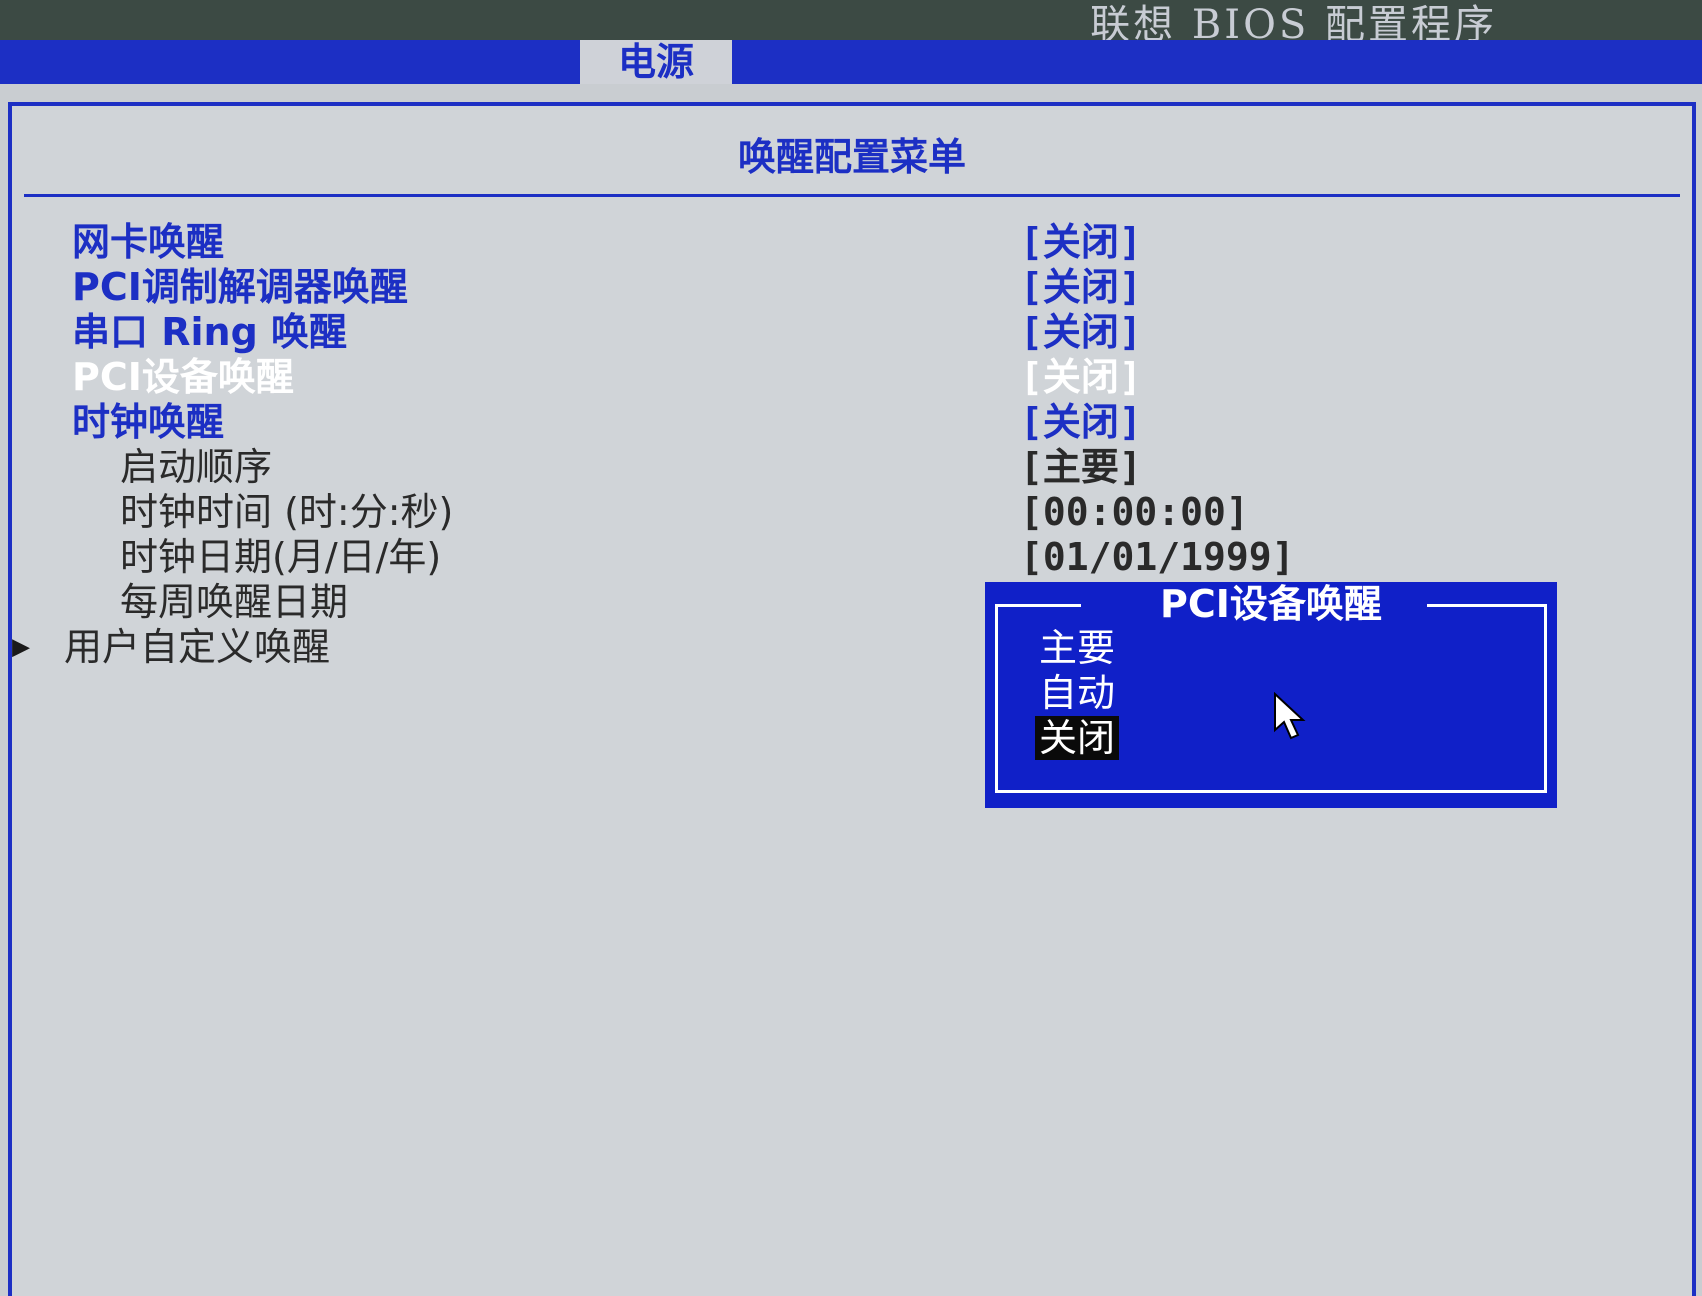 Image resolution: width=1702 pixels, height=1296 pixels. Describe the element at coordinates (1077, 693) in the screenshot. I see `popup-option-auto: 自动` at that location.